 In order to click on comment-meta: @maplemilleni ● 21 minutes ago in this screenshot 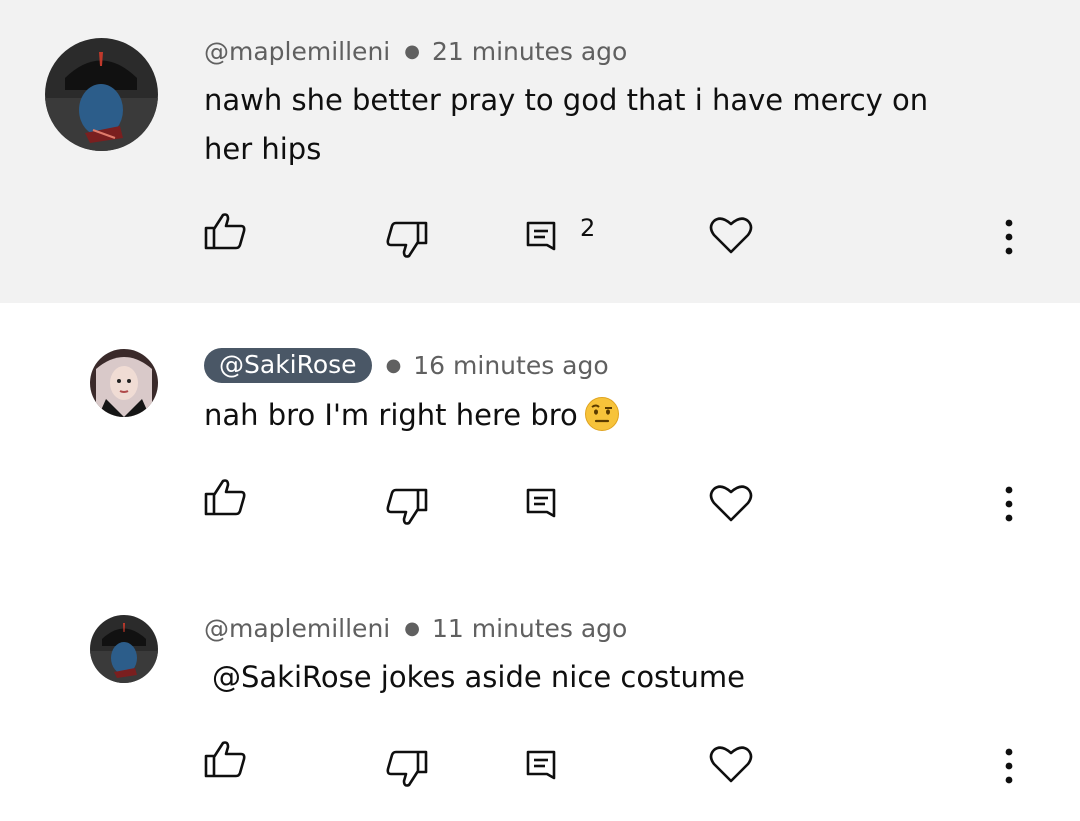, I will do `click(415, 51)`.